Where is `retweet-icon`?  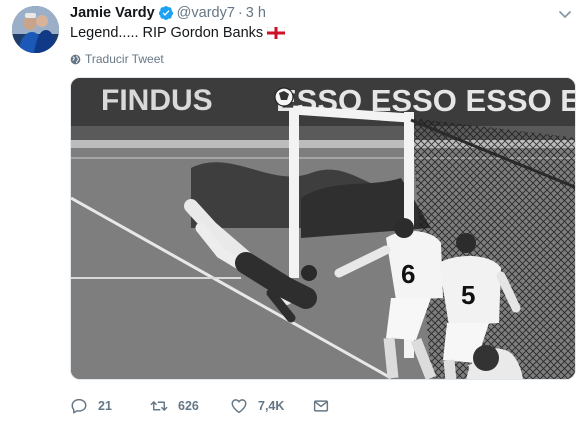 retweet-icon is located at coordinates (159, 406).